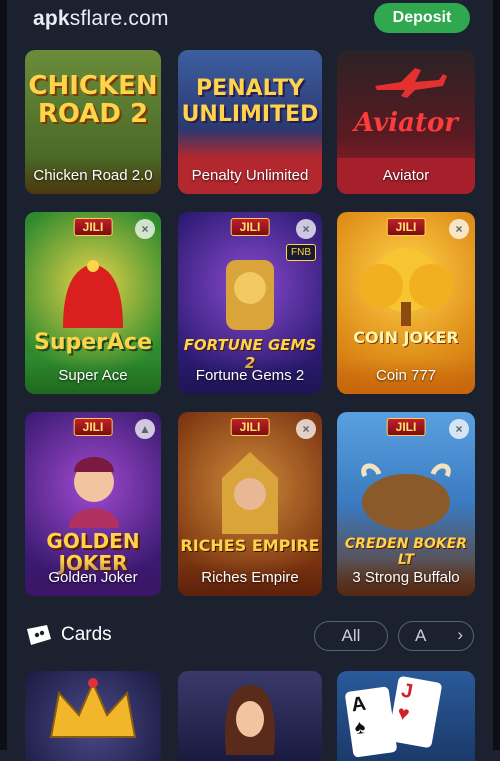 The image size is (500, 761). I want to click on coin-tree-icon, so click(406, 287).